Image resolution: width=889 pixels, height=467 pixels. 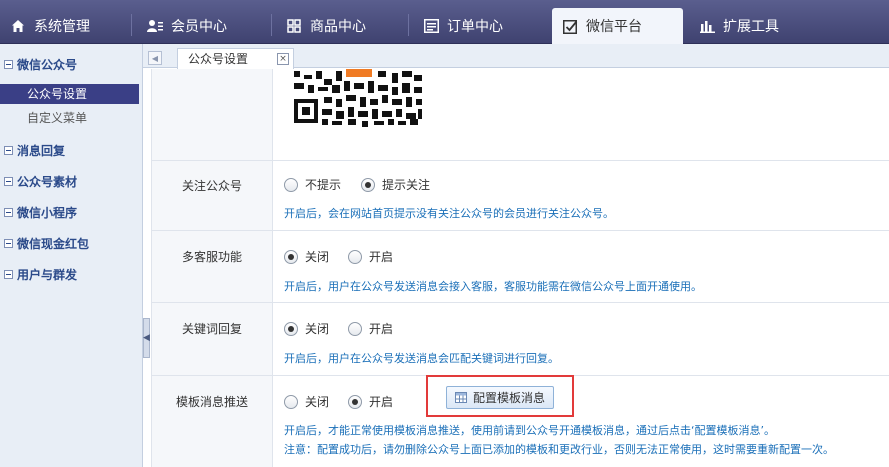 What do you see at coordinates (62, 27) in the screenshot?
I see `nav-tab-label: 系统管理` at bounding box center [62, 27].